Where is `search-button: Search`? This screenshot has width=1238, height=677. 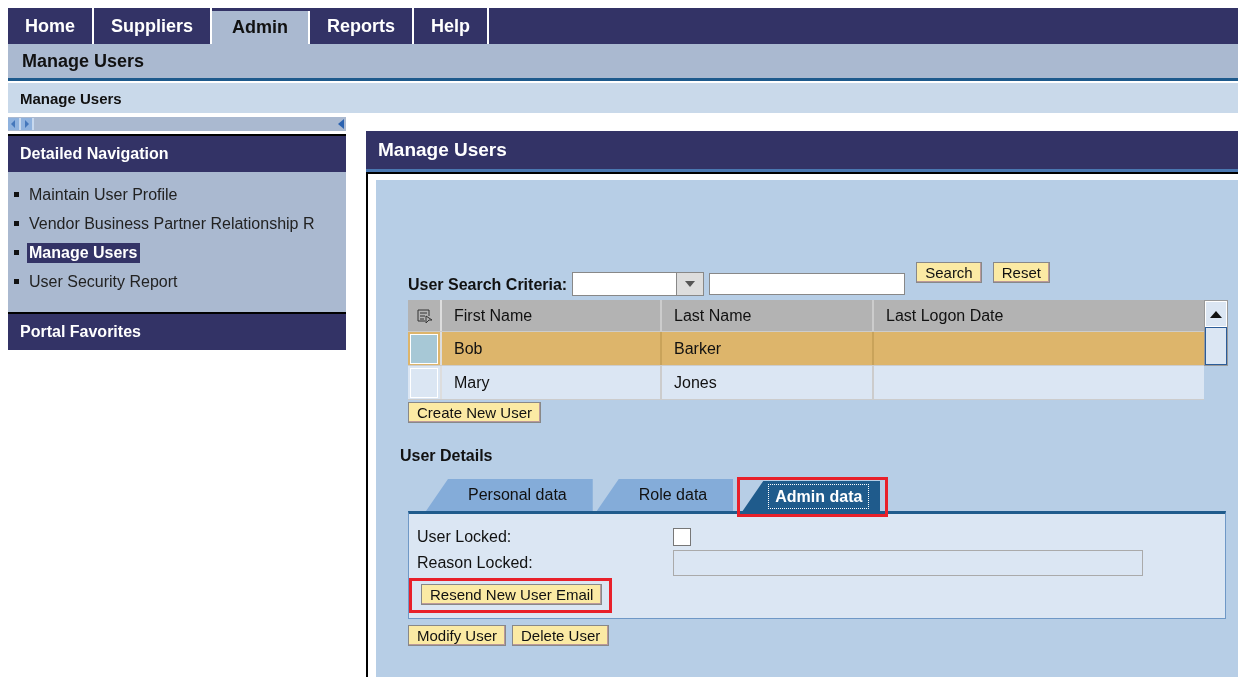 search-button: Search is located at coordinates (949, 272).